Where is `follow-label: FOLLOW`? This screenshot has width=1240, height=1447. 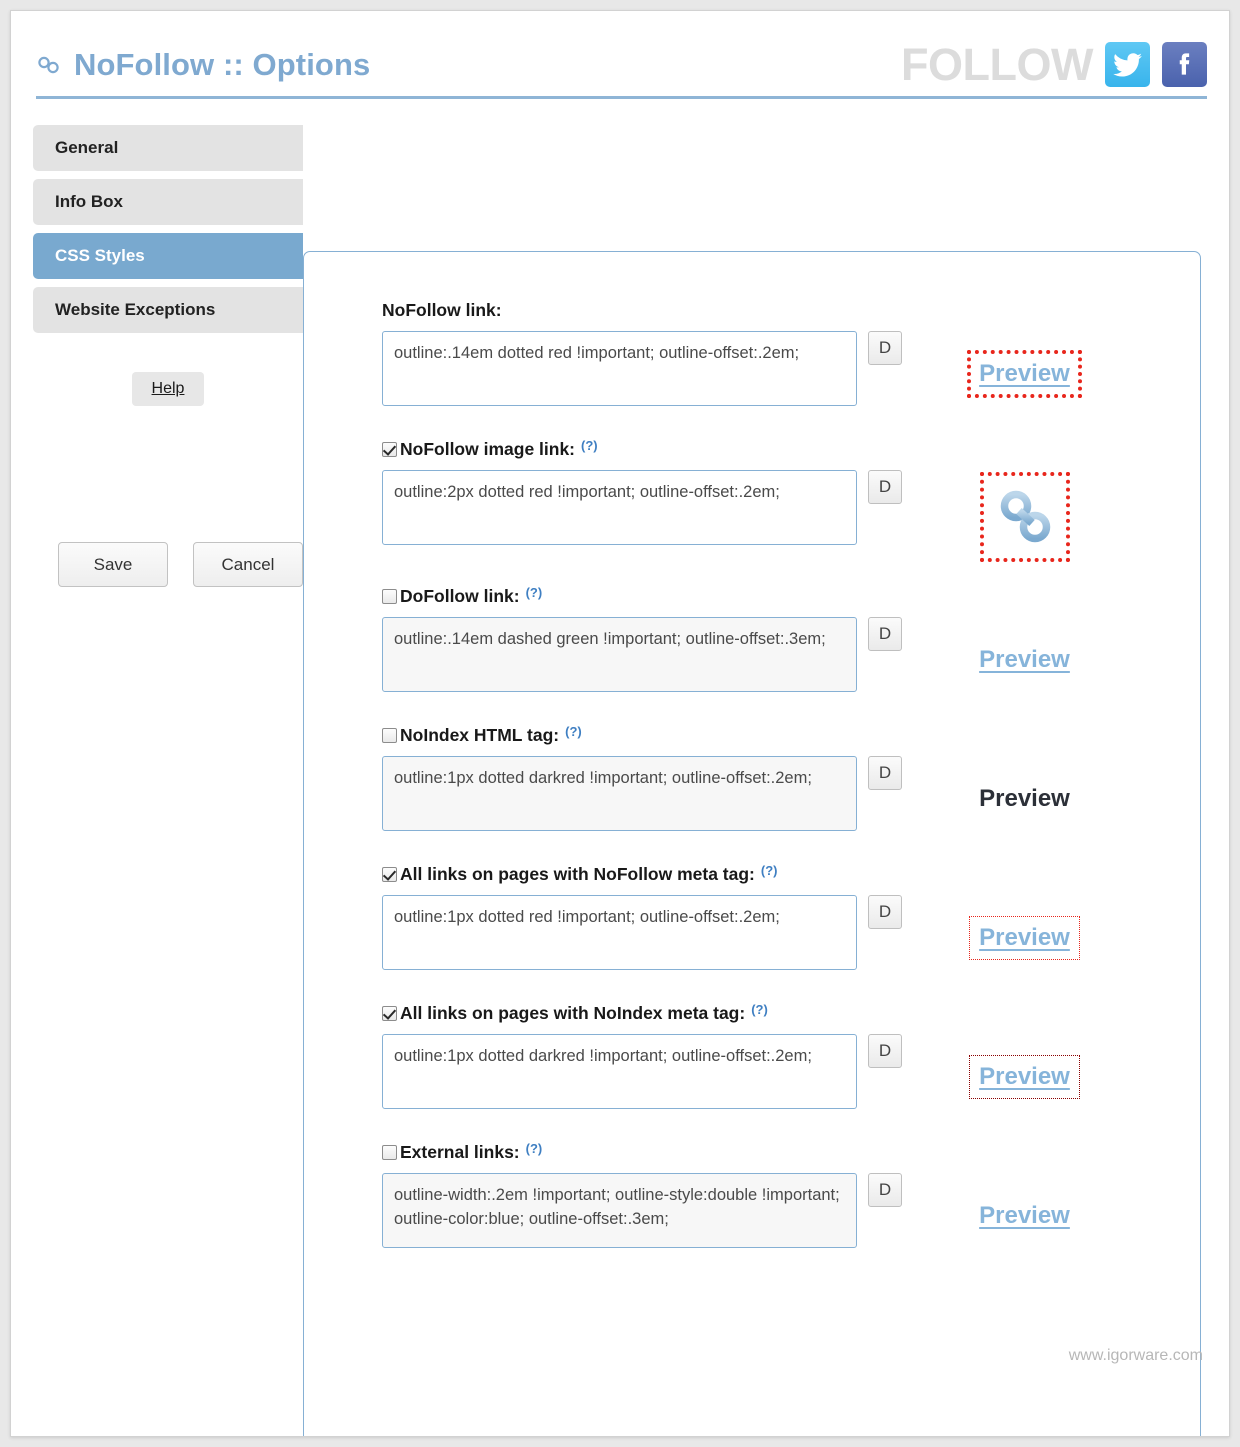
follow-label: FOLLOW is located at coordinates (997, 64).